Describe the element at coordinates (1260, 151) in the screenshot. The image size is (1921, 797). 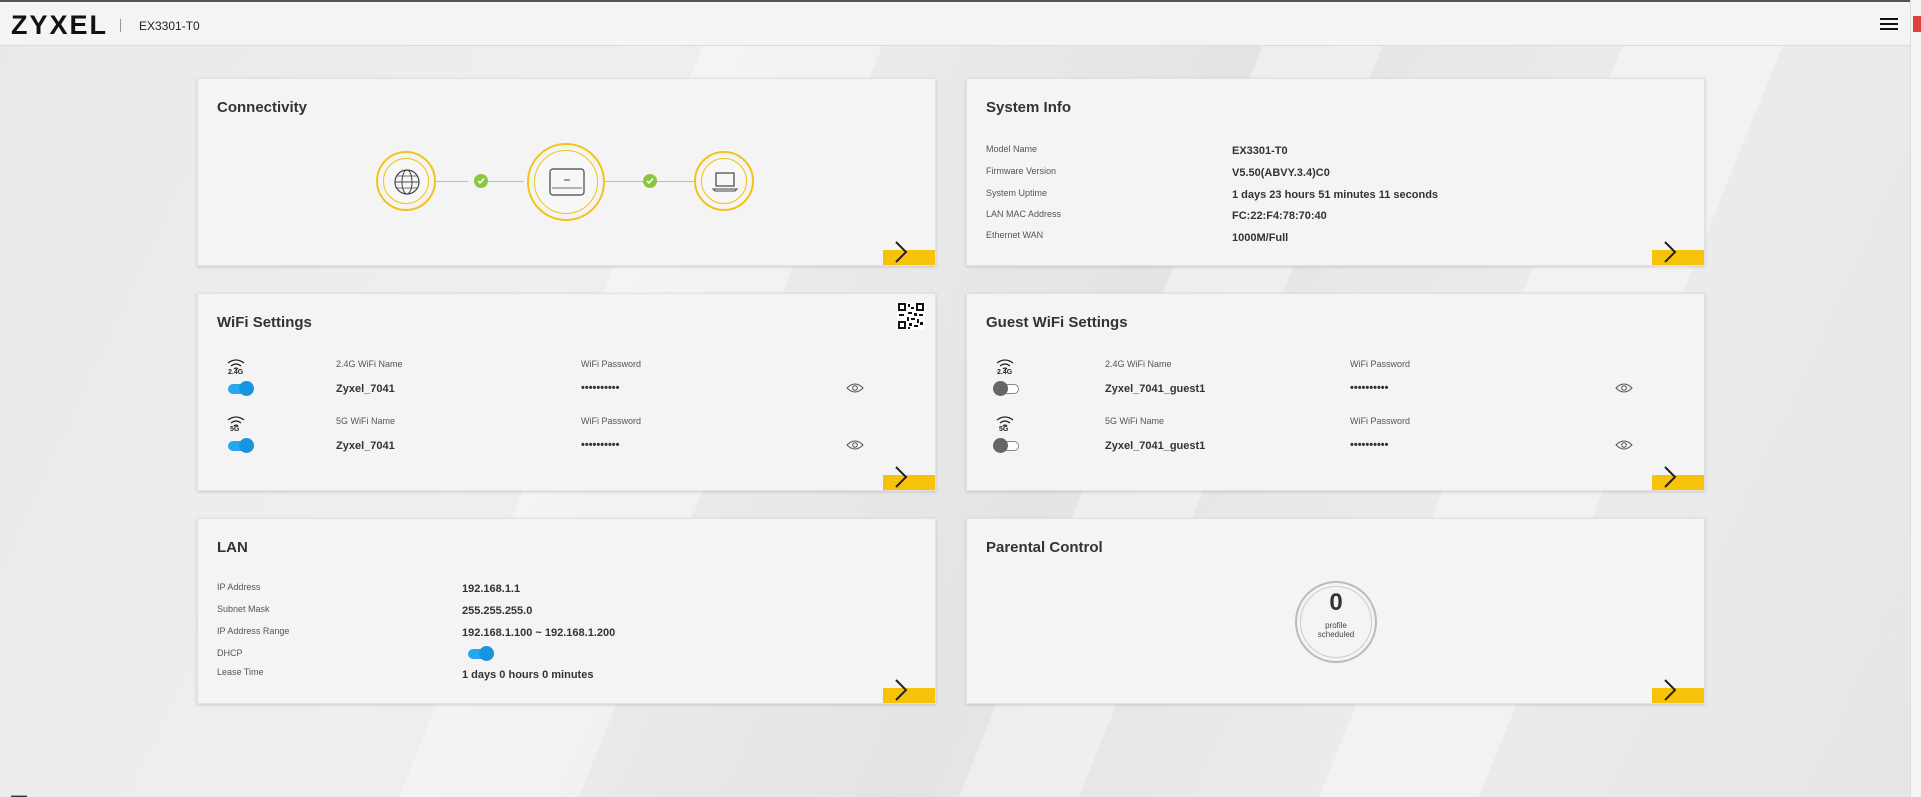
I see `model-name-value: EX3301-T0` at that location.